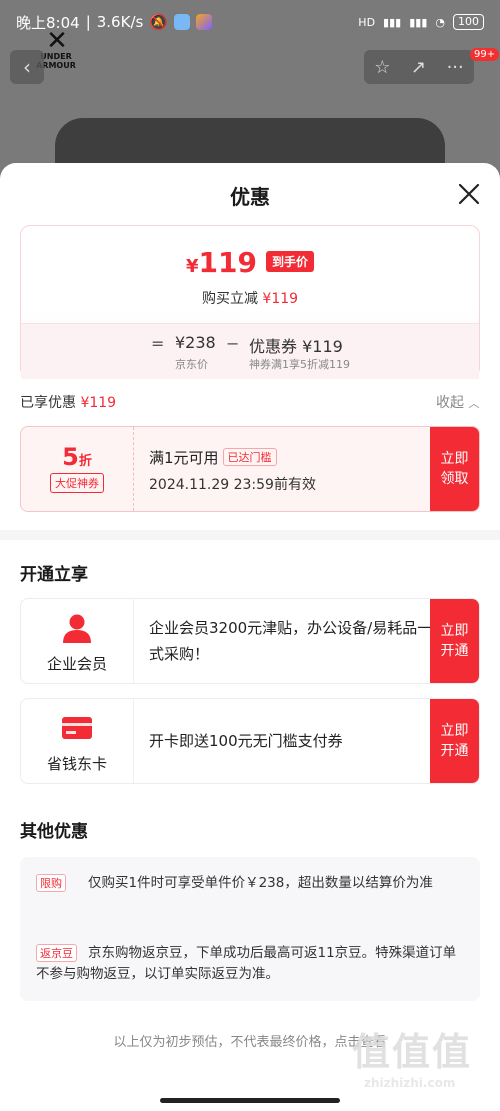 The width and height of the screenshot is (500, 1111). Describe the element at coordinates (392, 22) in the screenshot. I see `signal-icon: ▮▮▮` at that location.